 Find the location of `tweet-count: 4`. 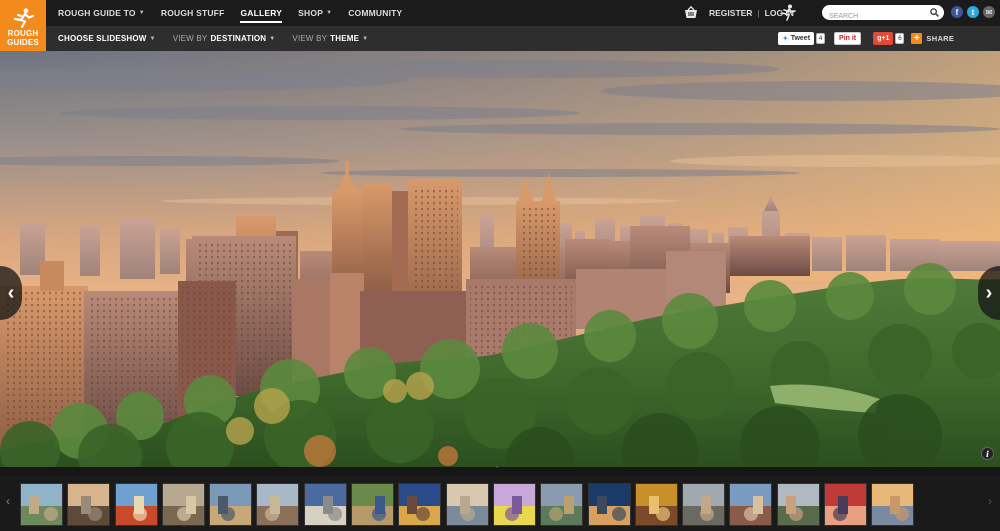

tweet-count: 4 is located at coordinates (821, 38).